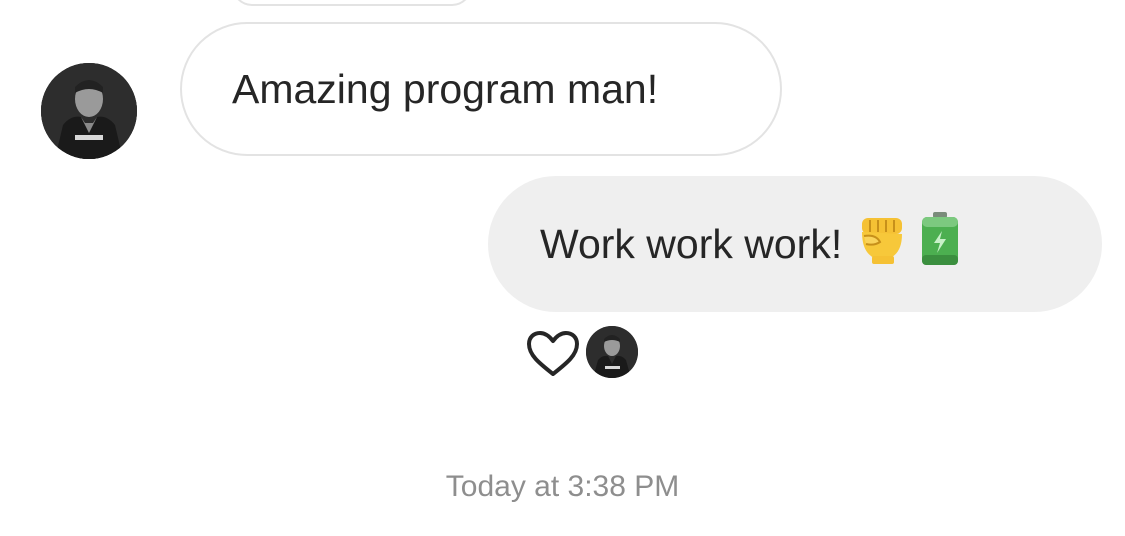 The width and height of the screenshot is (1125, 536). I want to click on raised-fist-icon, so click(883, 244).